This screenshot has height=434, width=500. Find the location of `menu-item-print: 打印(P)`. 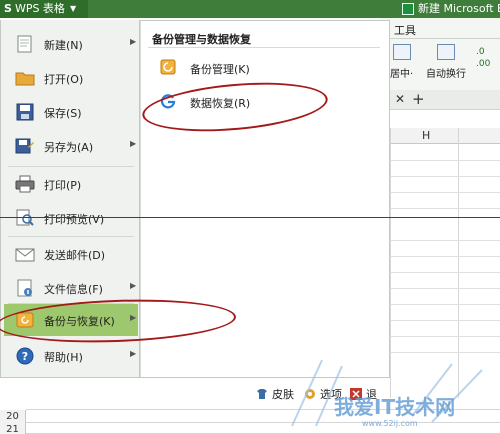

menu-item-print: 打印(P) is located at coordinates (71, 184).